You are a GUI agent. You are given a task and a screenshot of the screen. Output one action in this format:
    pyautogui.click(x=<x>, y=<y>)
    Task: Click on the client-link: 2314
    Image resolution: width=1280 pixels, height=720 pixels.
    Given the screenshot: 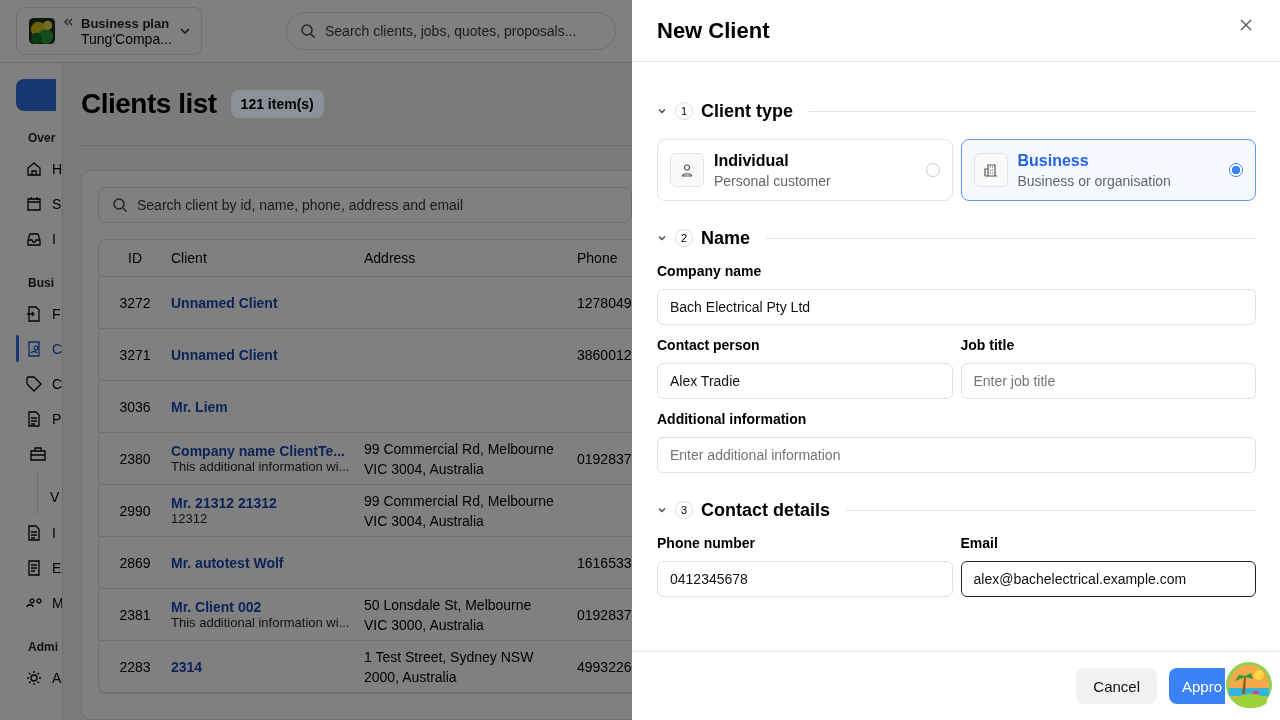 What is the action you would take?
    pyautogui.click(x=267, y=666)
    